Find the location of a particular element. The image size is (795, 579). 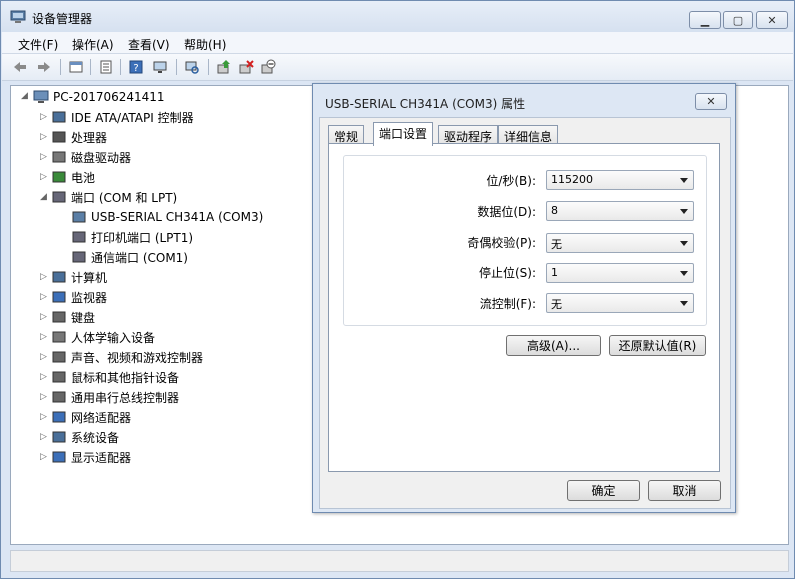

tree-category: 处理器 is located at coordinates (79, 137).